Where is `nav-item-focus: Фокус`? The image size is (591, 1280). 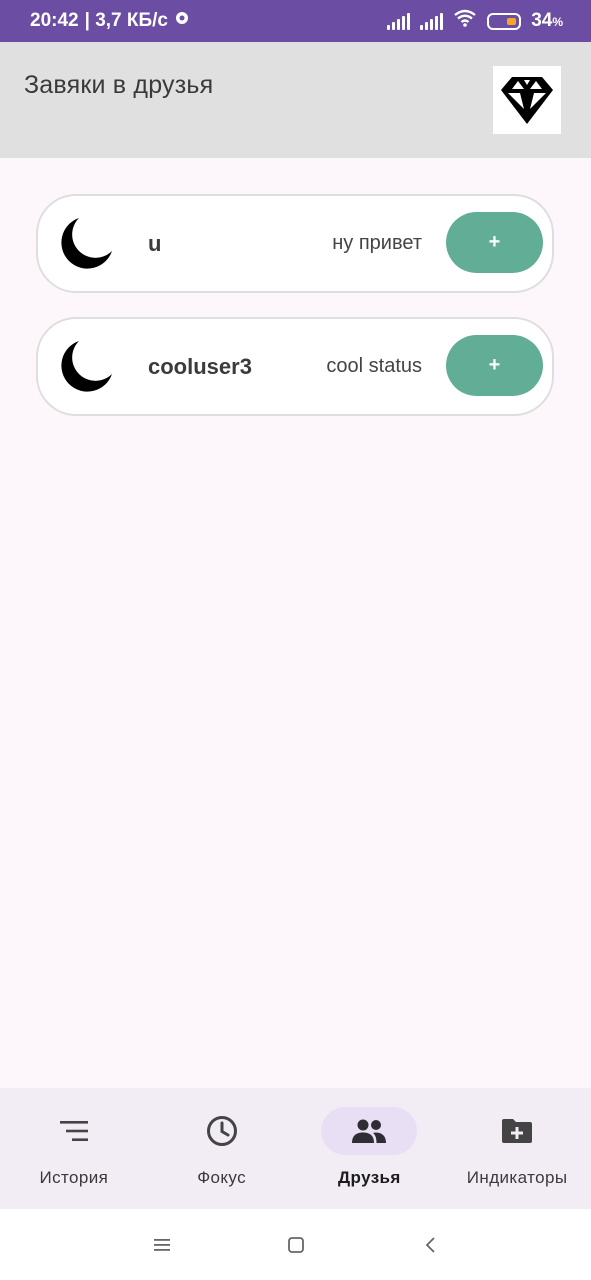
nav-item-focus: Фокус is located at coordinates (222, 1148).